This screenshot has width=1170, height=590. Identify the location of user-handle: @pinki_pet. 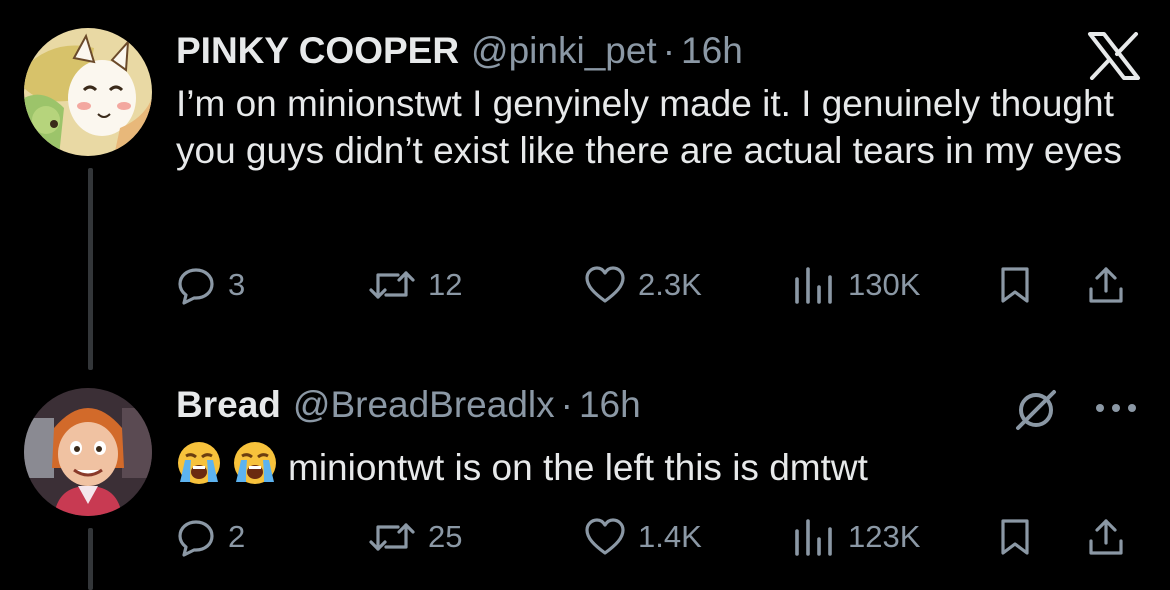
(564, 51).